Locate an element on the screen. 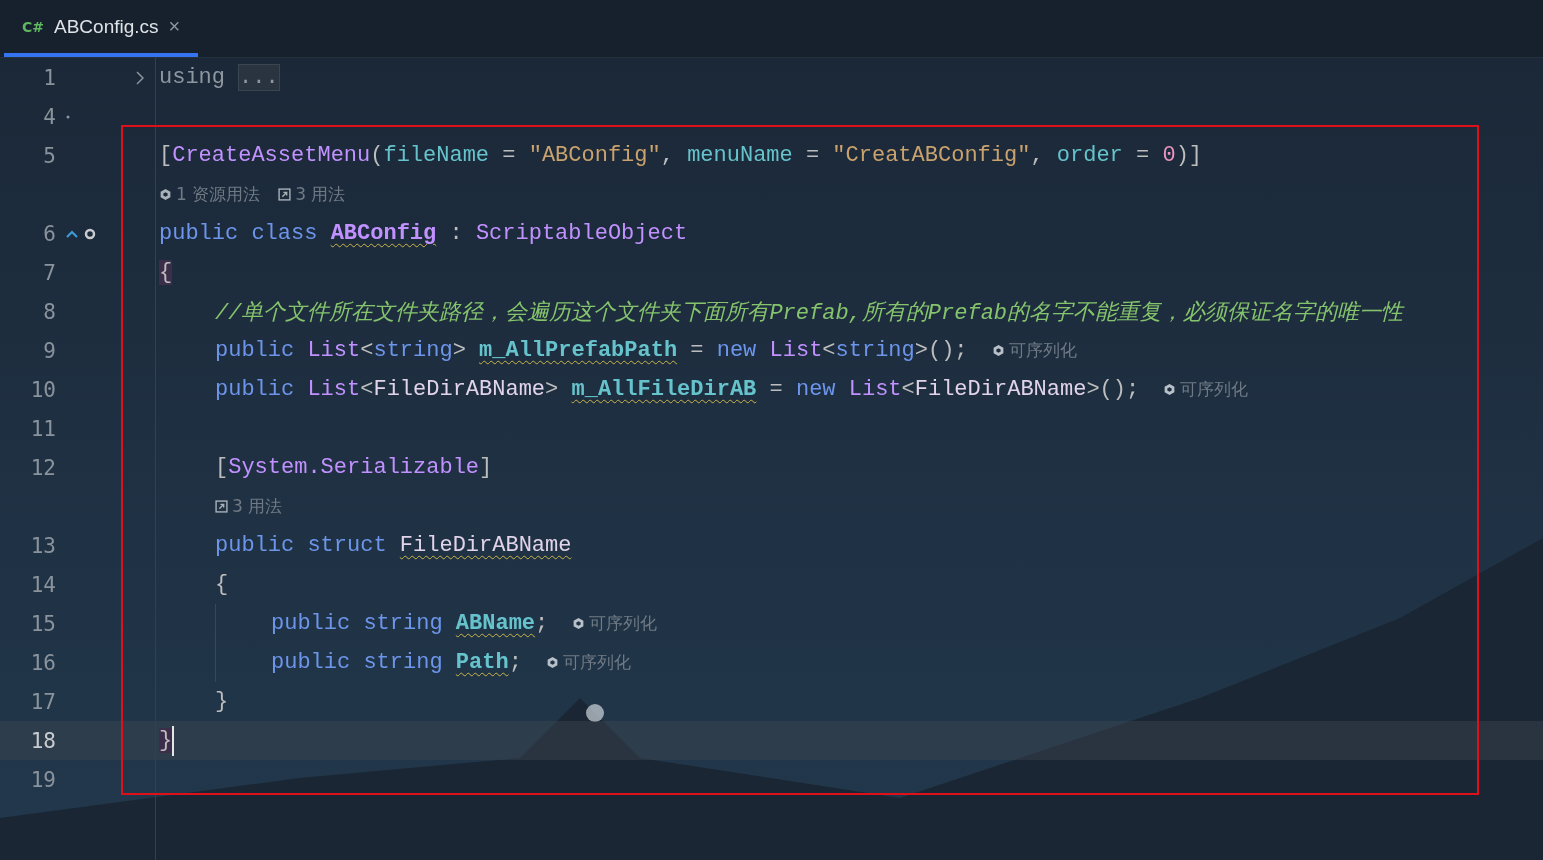  type-name: System.Serializable is located at coordinates (354, 467).